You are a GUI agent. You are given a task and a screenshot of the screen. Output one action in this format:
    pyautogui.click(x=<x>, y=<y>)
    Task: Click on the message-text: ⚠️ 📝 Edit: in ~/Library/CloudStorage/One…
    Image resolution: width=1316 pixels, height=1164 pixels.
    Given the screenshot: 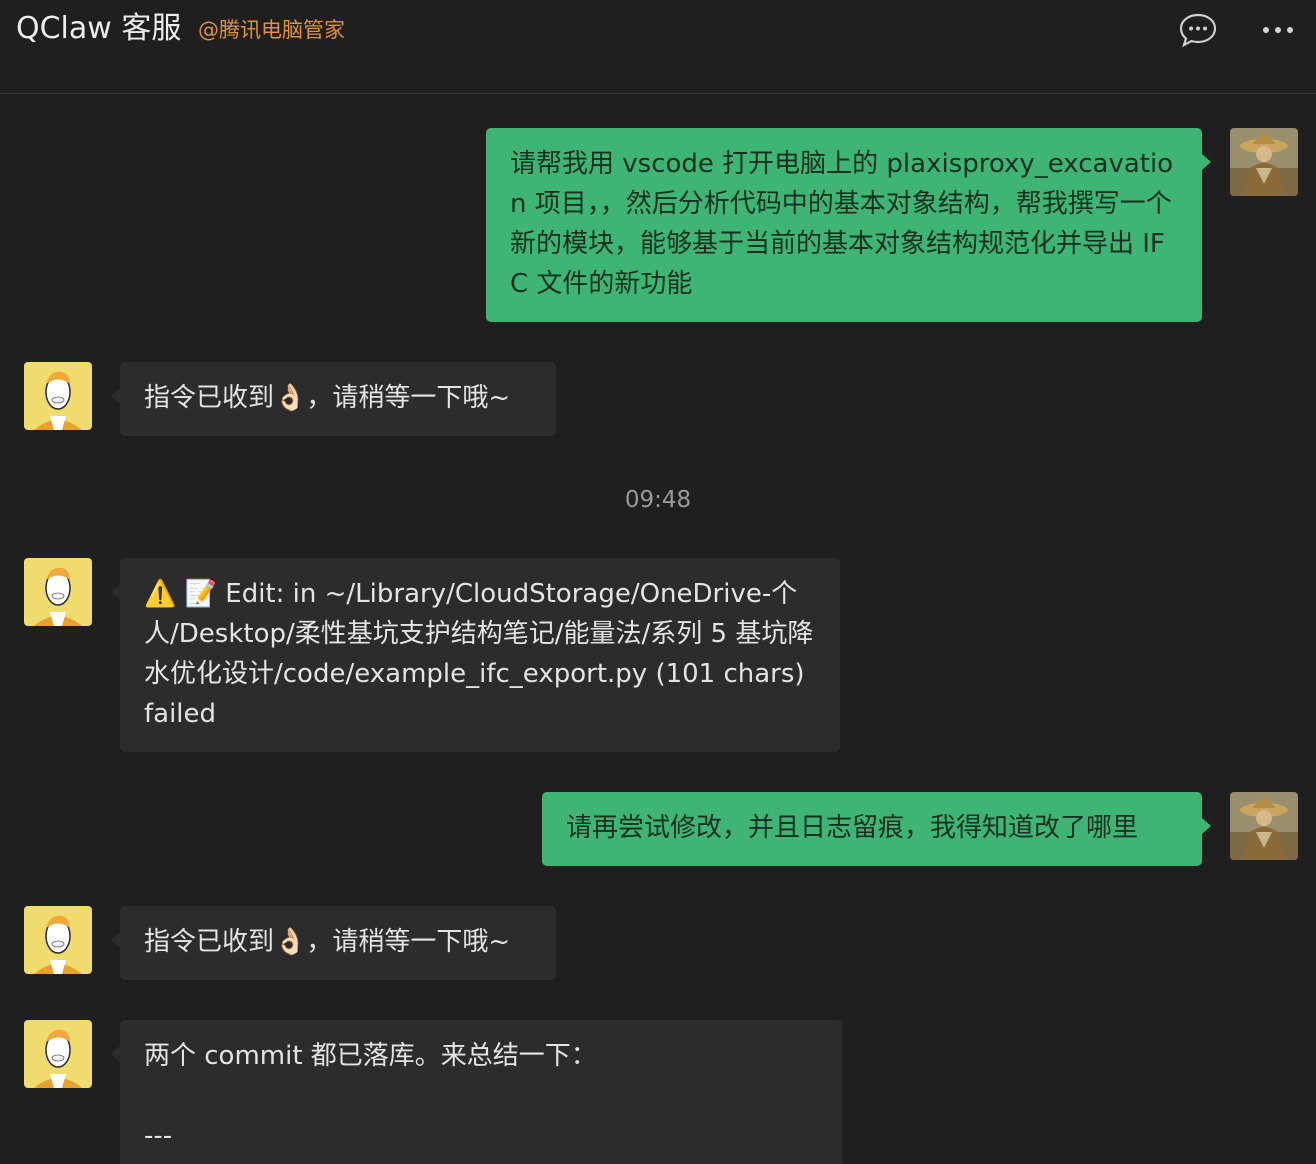 What is the action you would take?
    pyautogui.click(x=479, y=654)
    